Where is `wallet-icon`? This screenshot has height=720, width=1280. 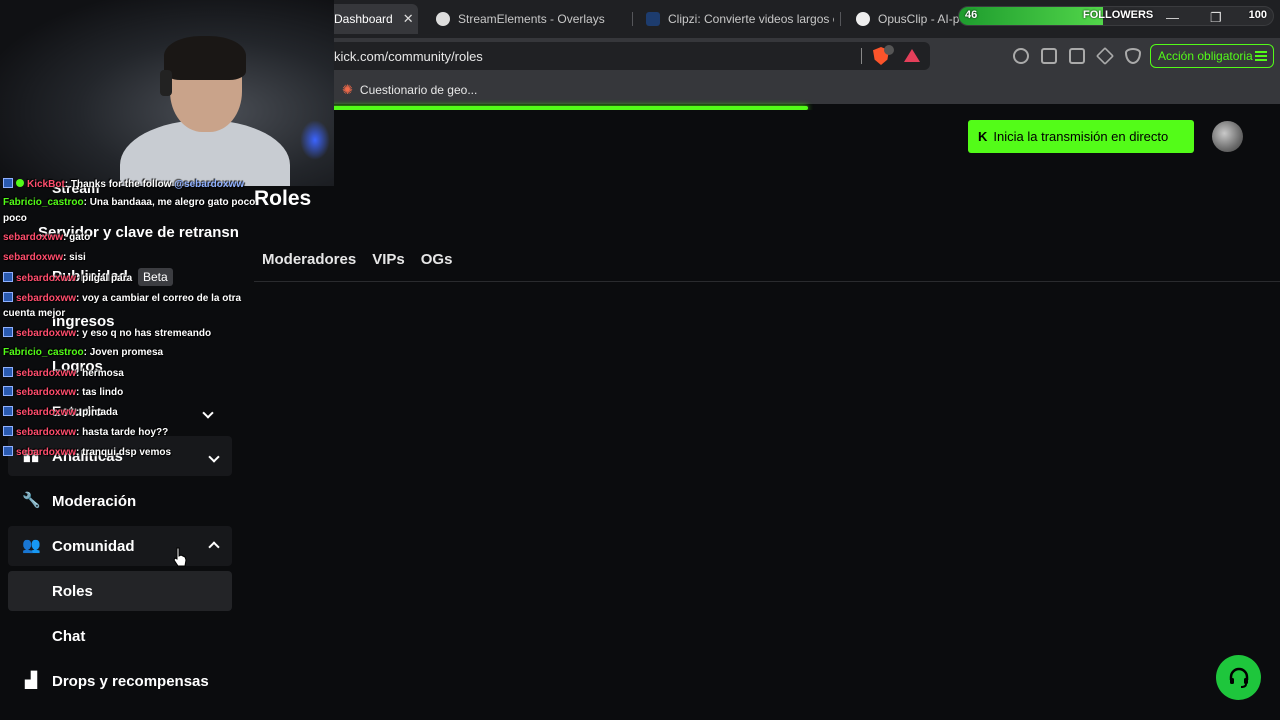 wallet-icon is located at coordinates (1077, 56).